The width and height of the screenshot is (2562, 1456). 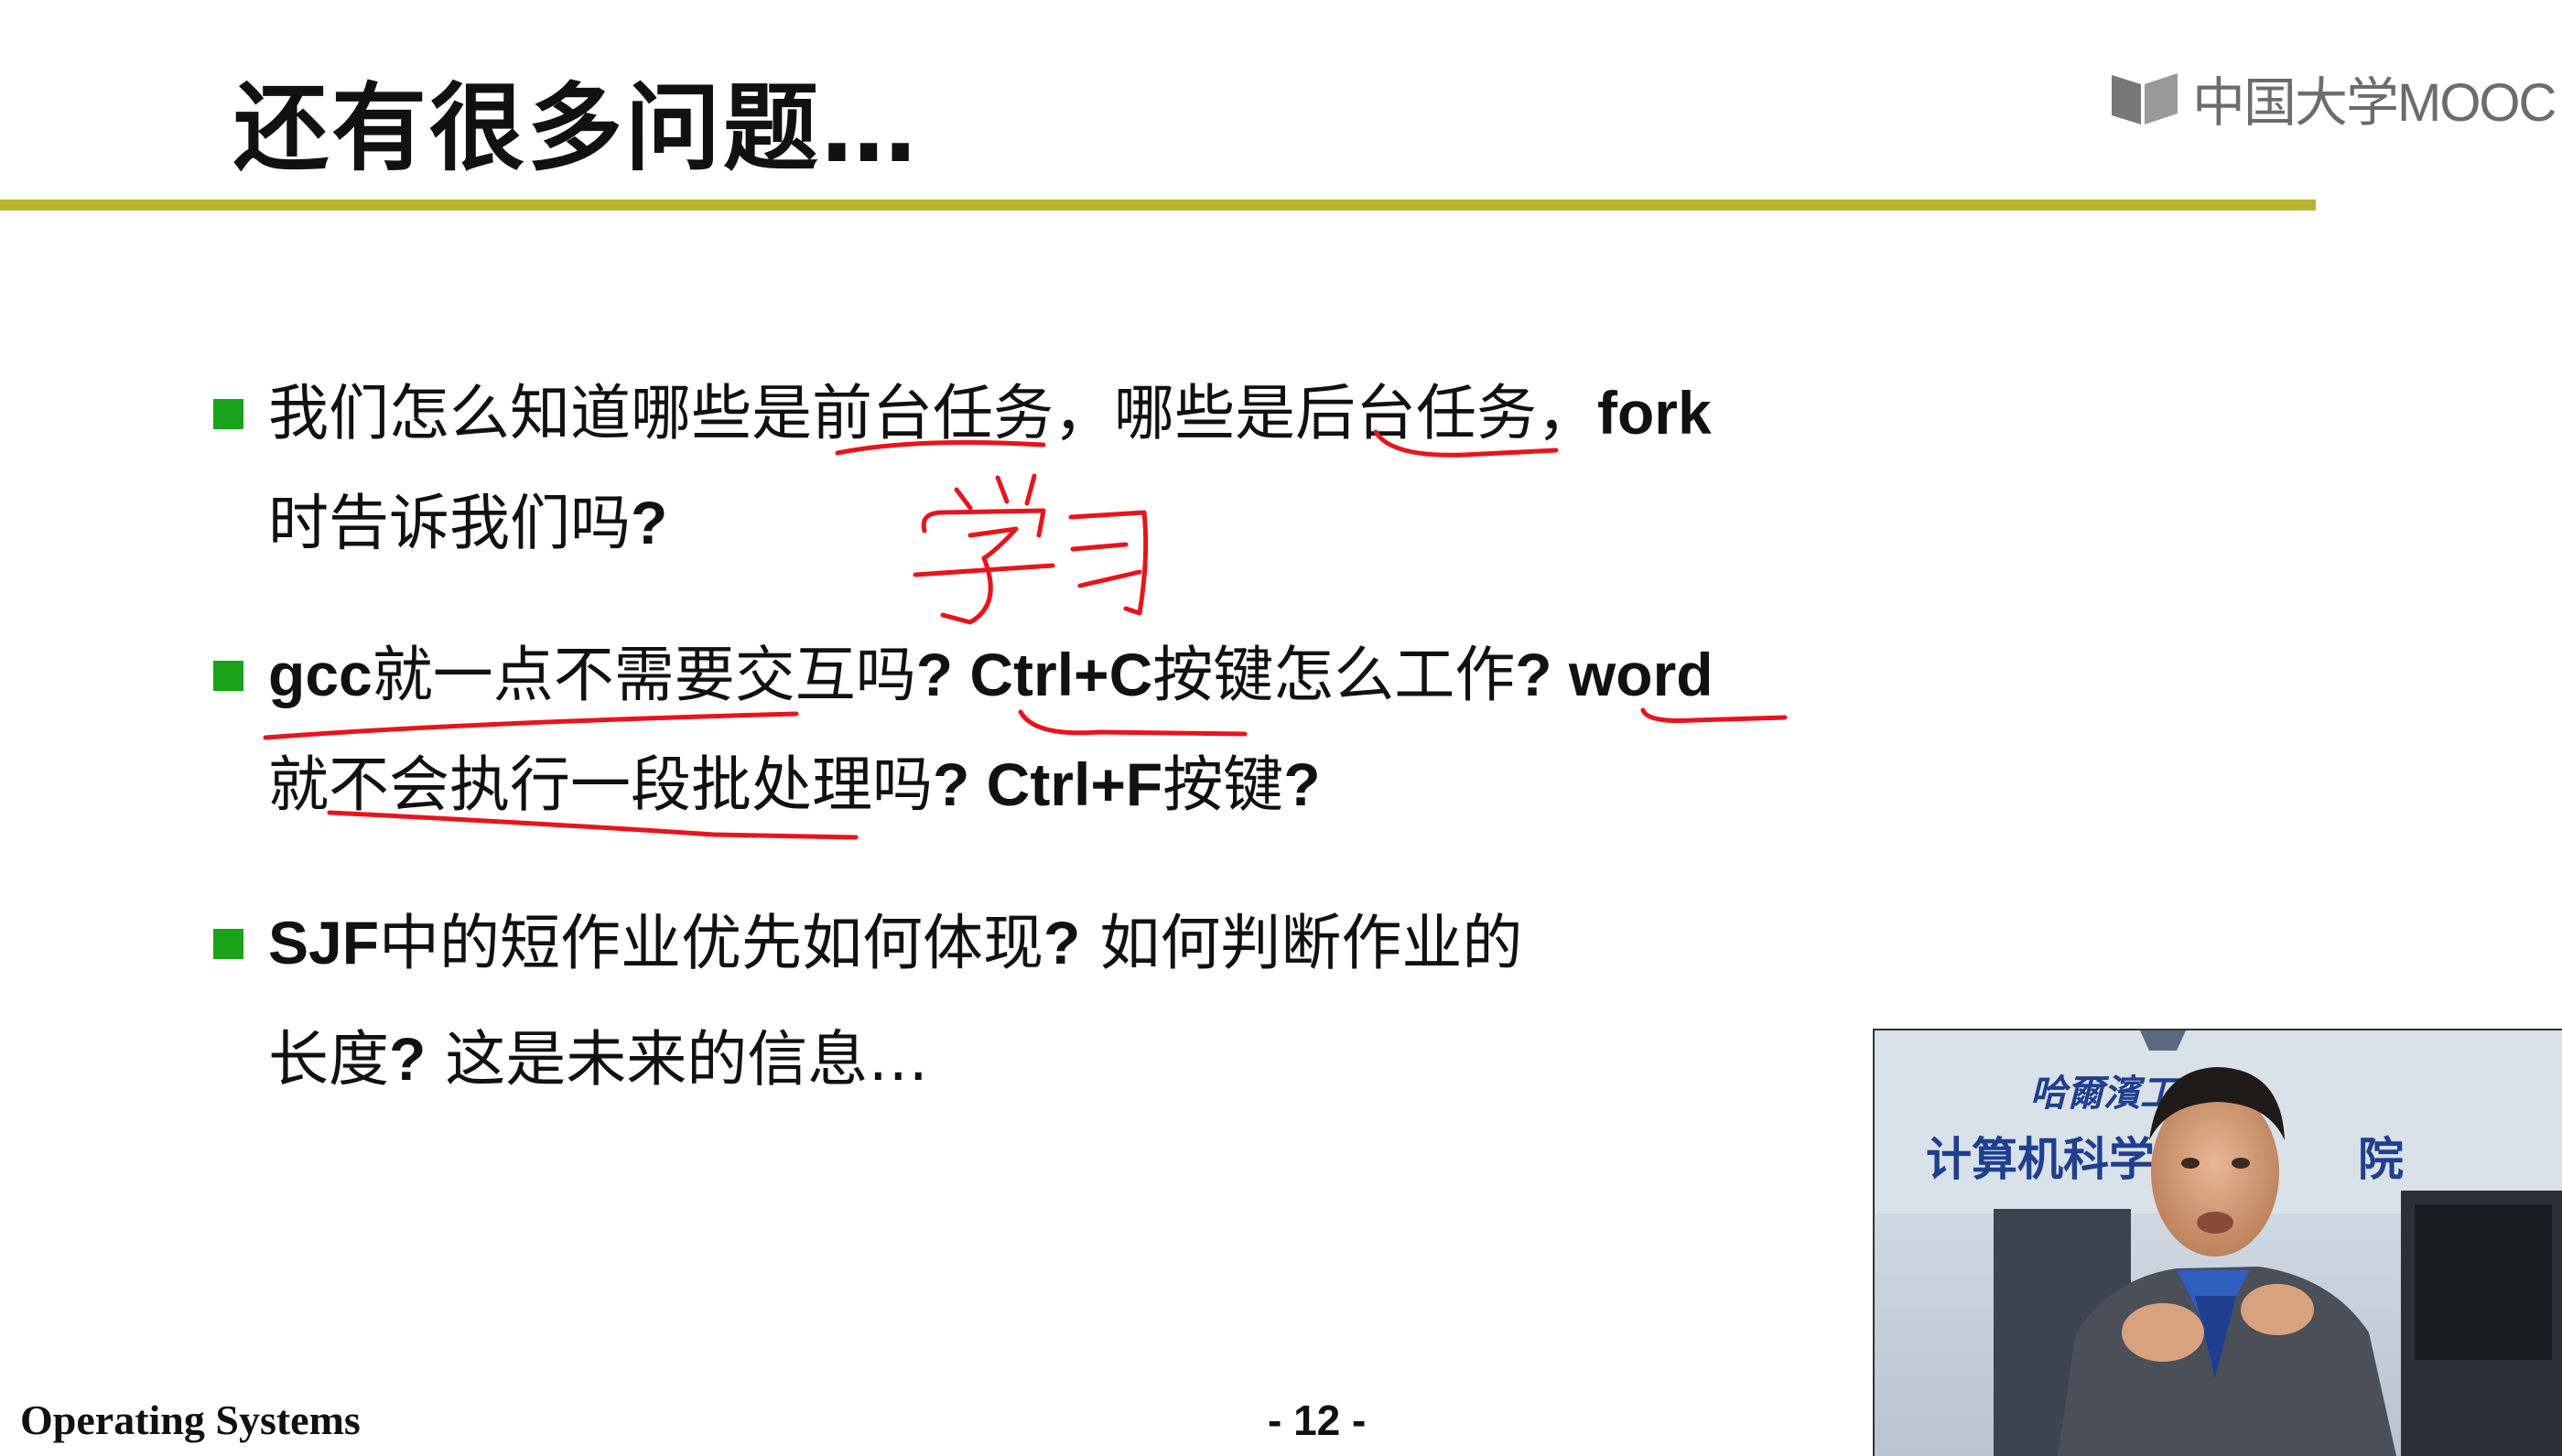 What do you see at coordinates (1016, 582) in the screenshot?
I see `handwriting-annotation: 学习` at bounding box center [1016, 582].